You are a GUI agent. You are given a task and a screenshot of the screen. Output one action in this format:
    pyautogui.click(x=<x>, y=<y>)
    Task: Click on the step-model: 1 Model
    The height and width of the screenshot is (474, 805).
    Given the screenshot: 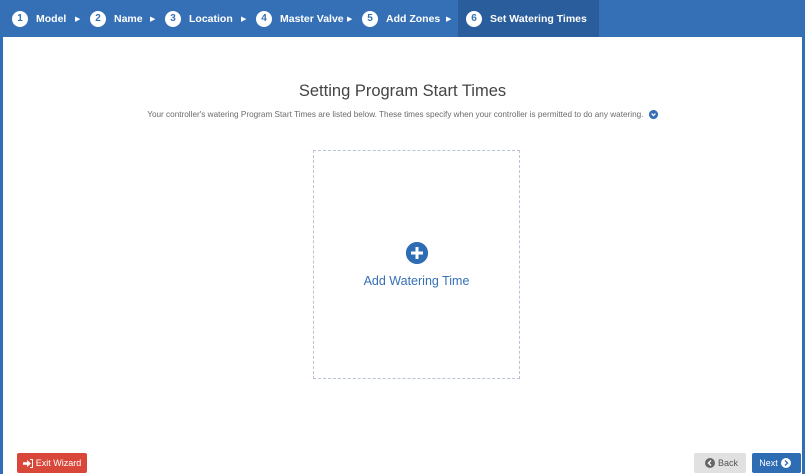 What is the action you would take?
    pyautogui.click(x=39, y=18)
    